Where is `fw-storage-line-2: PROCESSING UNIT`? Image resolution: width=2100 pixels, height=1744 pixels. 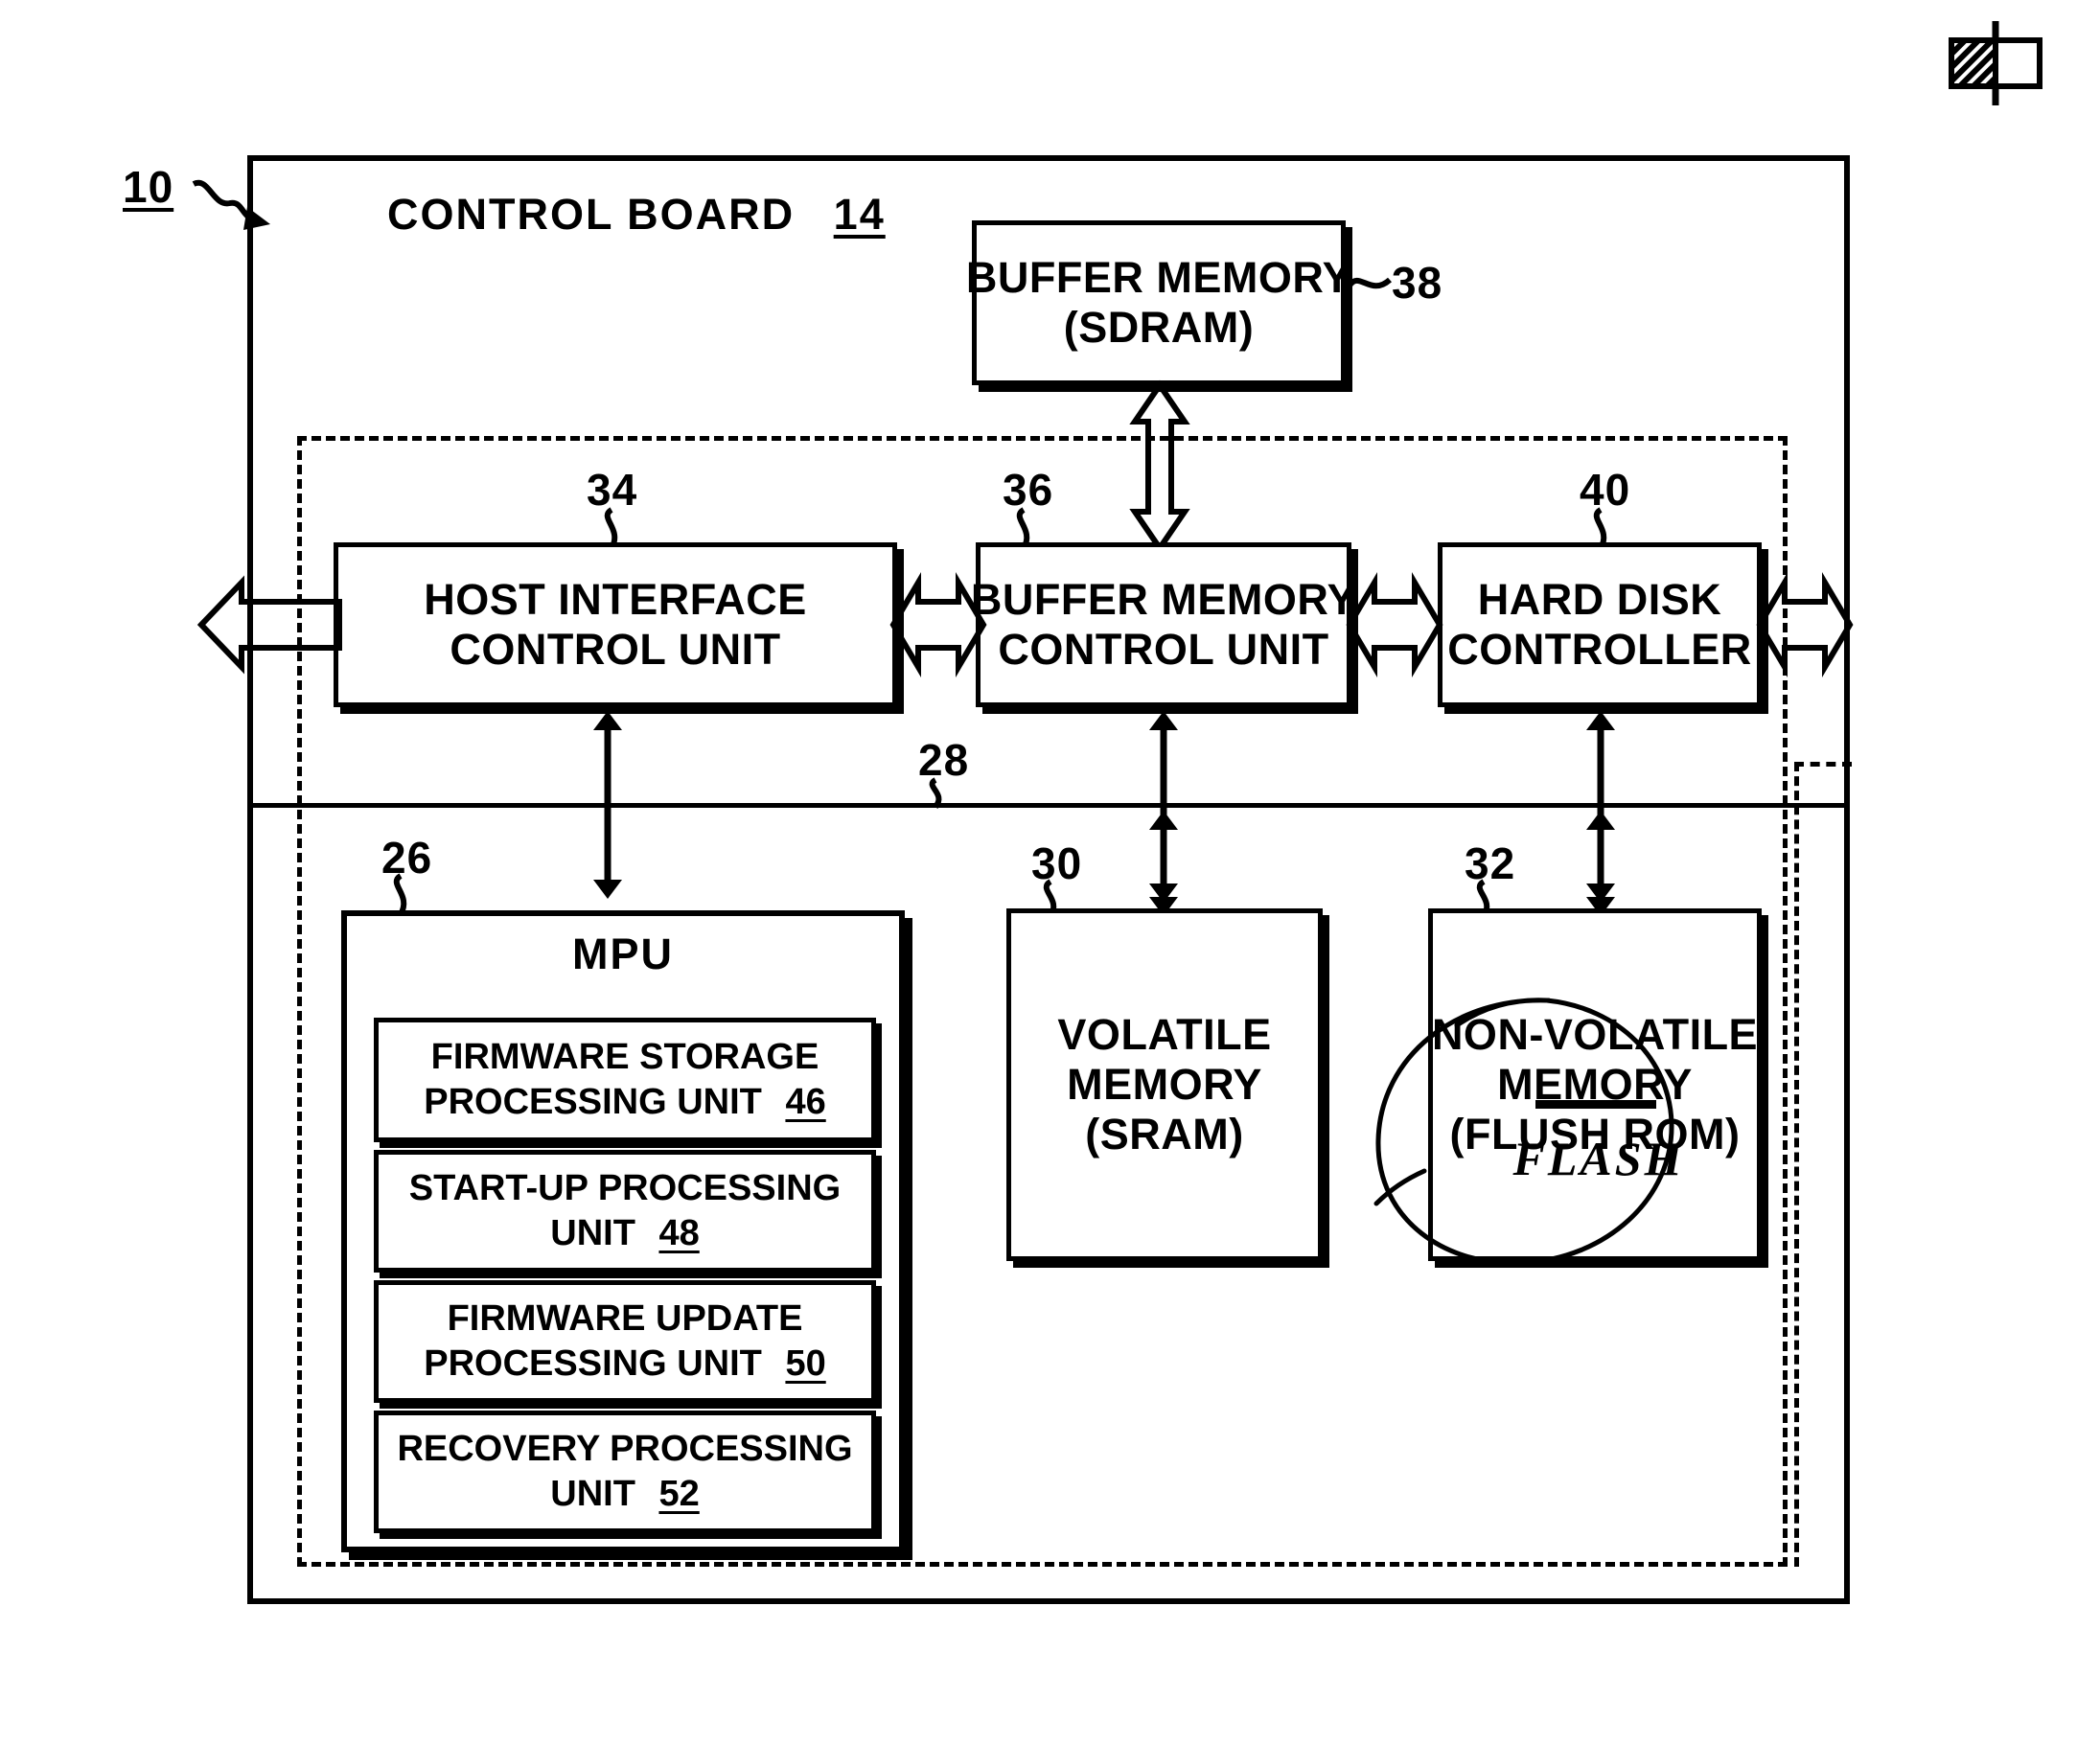 fw-storage-line-2: PROCESSING UNIT is located at coordinates (593, 1102).